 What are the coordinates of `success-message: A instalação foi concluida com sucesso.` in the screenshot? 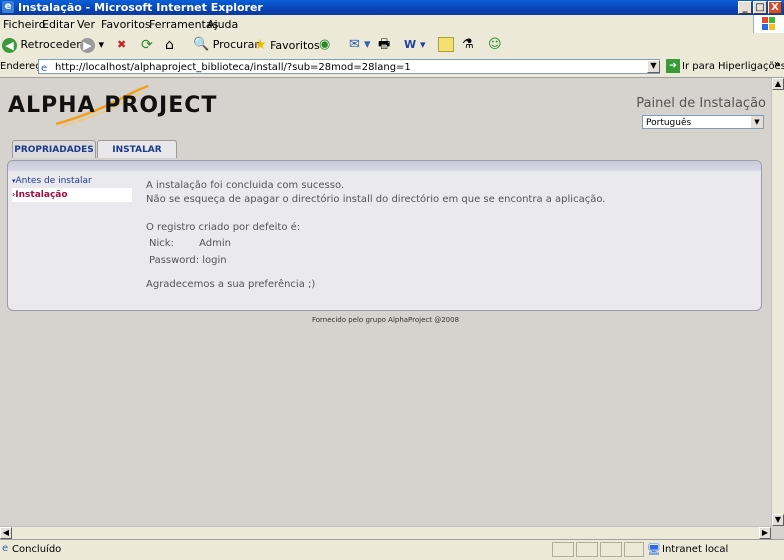 It's located at (245, 185).